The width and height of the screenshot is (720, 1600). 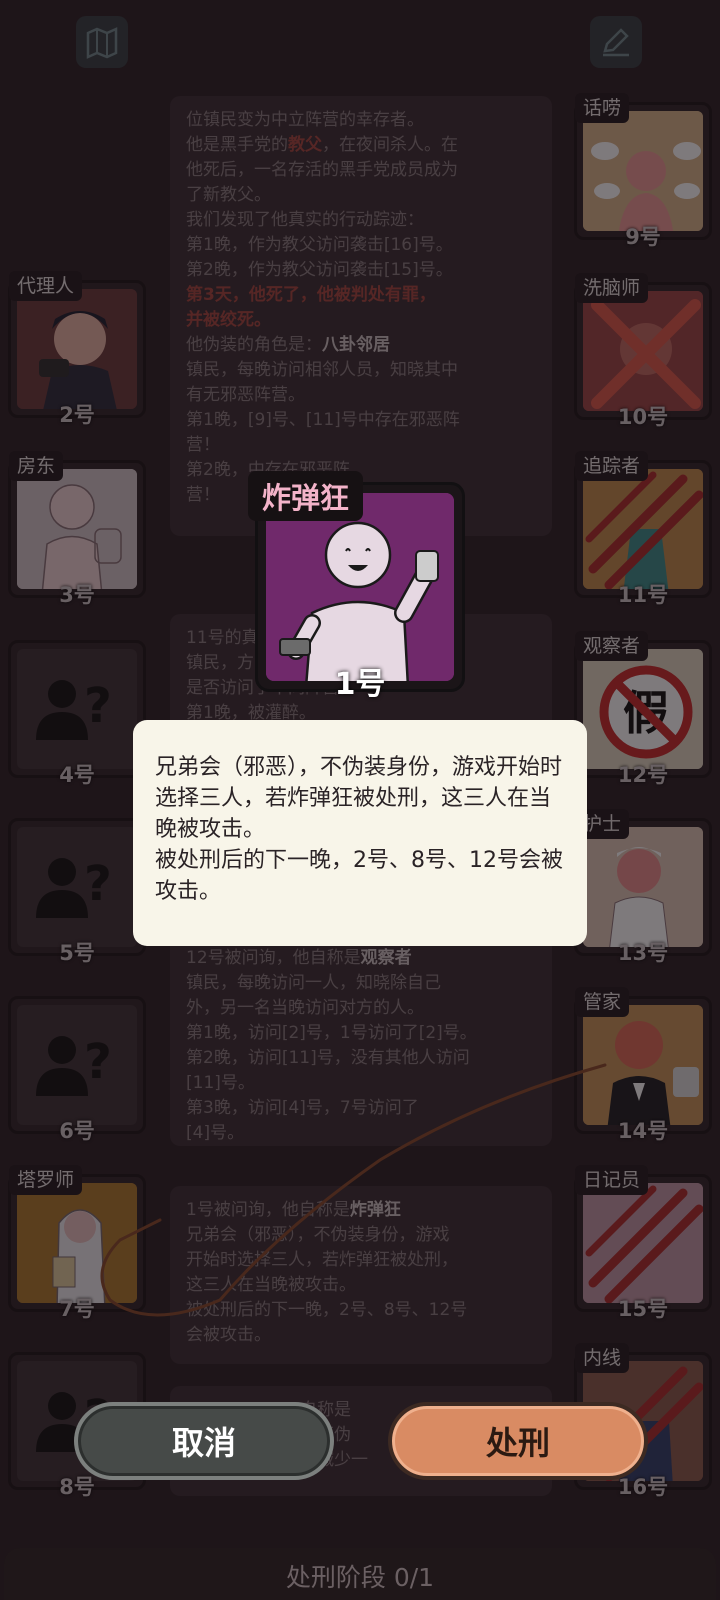 What do you see at coordinates (360, 684) in the screenshot?
I see `seat-number: 1号` at bounding box center [360, 684].